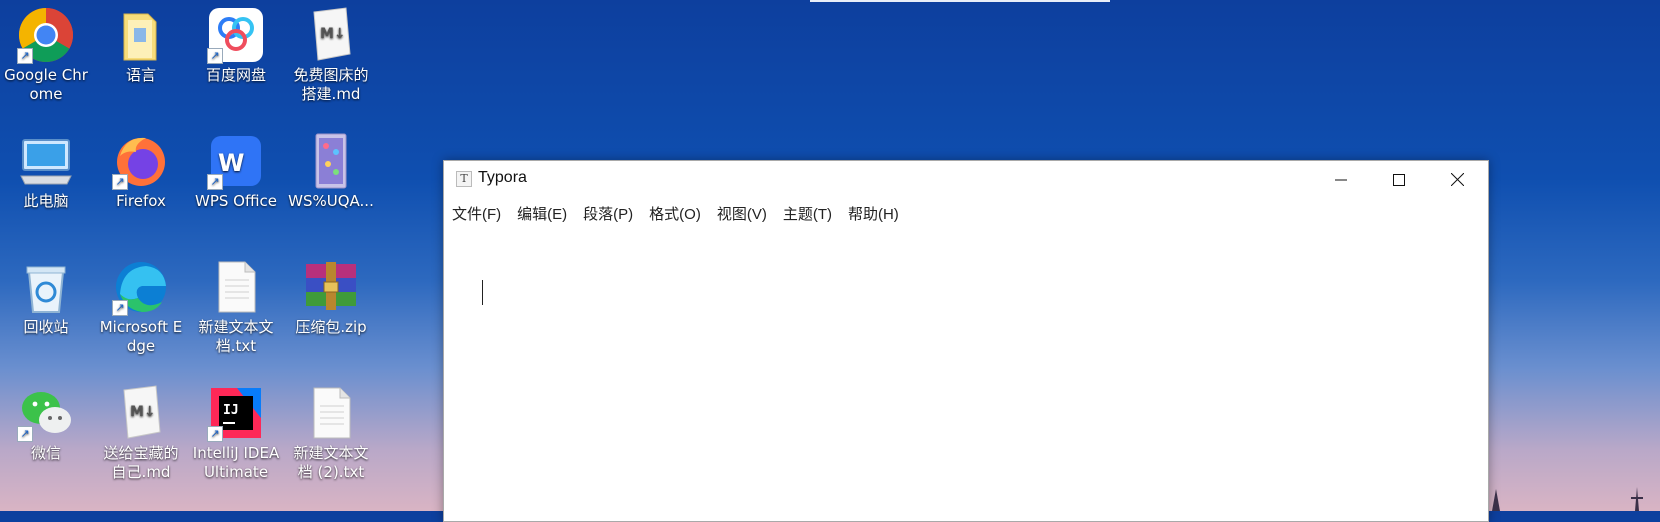 This screenshot has width=1660, height=522. Describe the element at coordinates (236, 336) in the screenshot. I see `desktop-icon-label: 新建文本文档.txt` at that location.